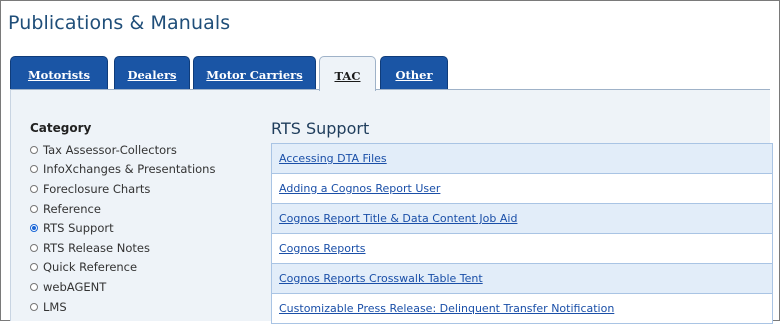  Describe the element at coordinates (522, 159) in the screenshot. I see `list-item: Accessing DTA Files` at that location.